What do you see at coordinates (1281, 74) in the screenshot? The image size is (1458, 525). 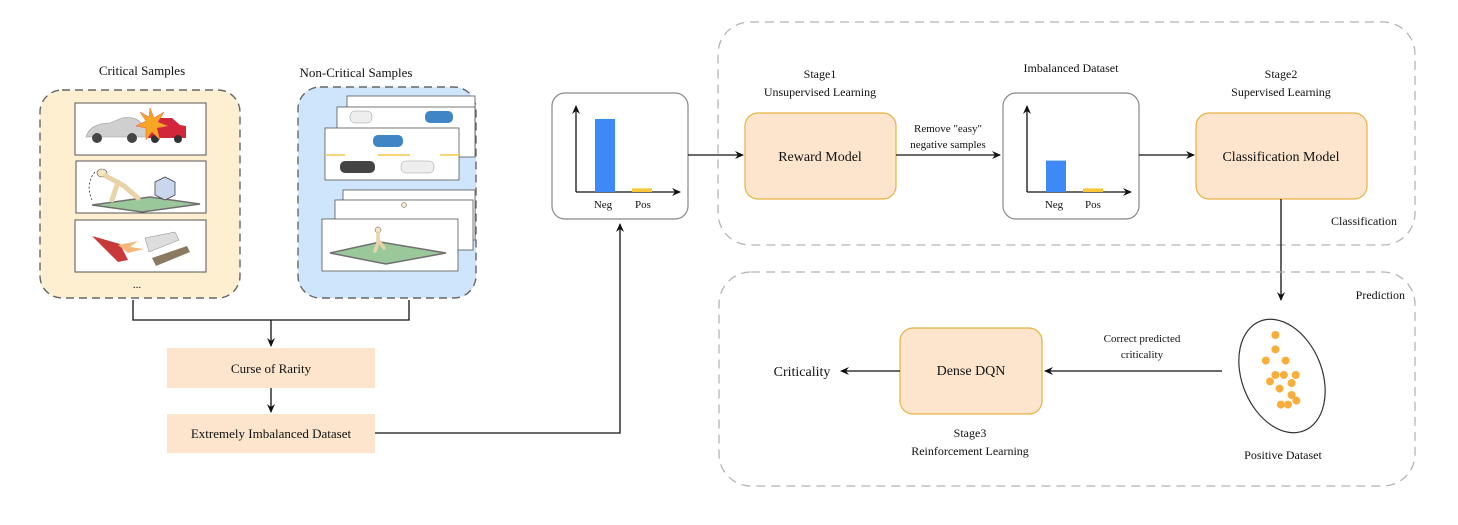 I see `stage2-title: Stage2` at bounding box center [1281, 74].